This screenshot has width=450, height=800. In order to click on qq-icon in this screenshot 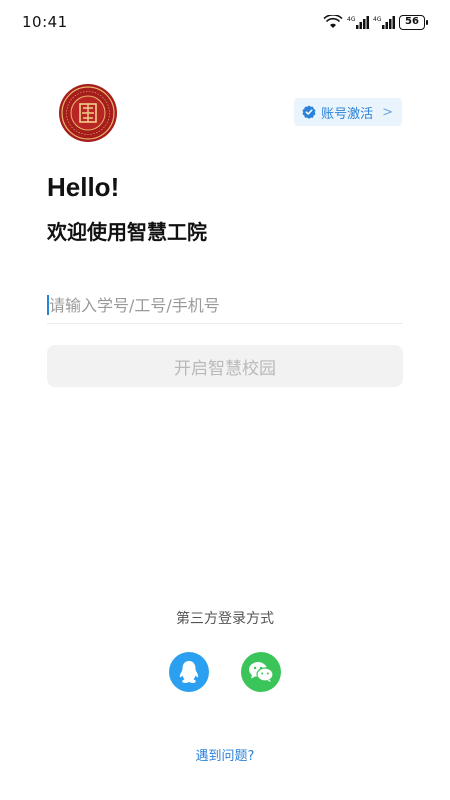, I will do `click(189, 672)`.